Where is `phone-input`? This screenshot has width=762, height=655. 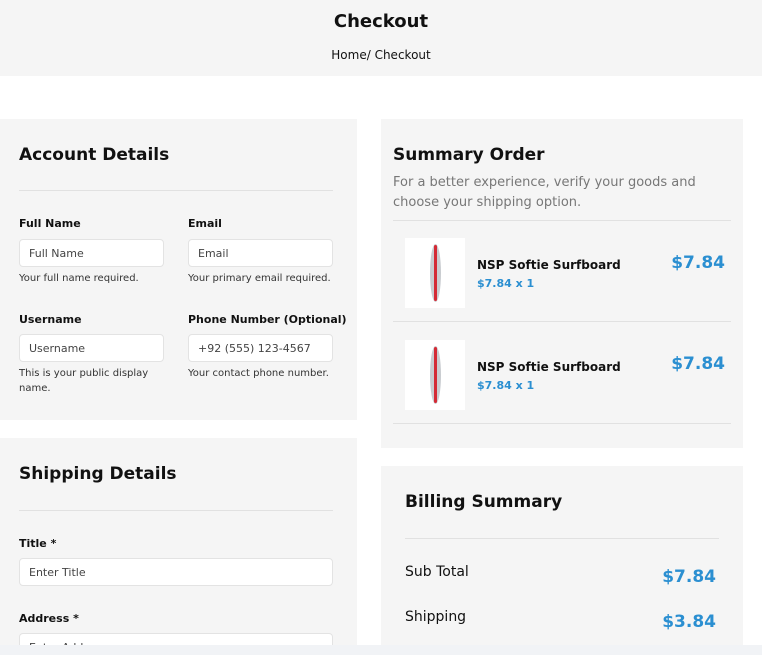 phone-input is located at coordinates (260, 348).